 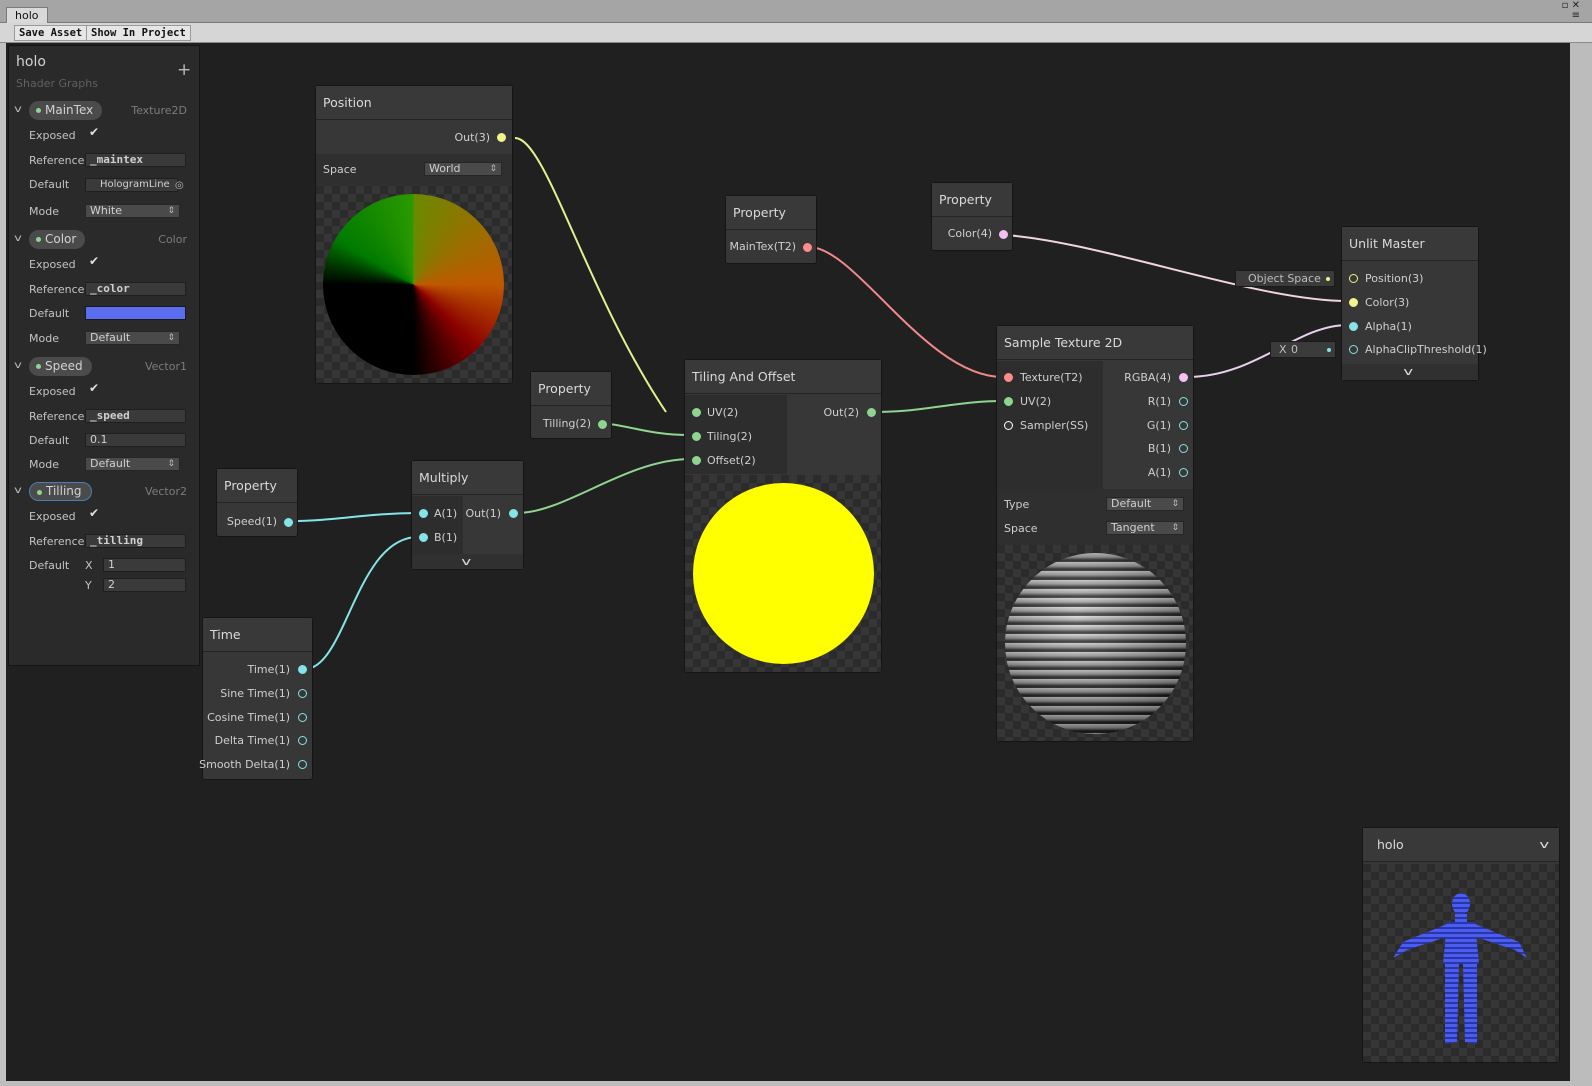 What do you see at coordinates (571, 405) in the screenshot?
I see `node-property-tilling: Property Tilling(2)` at bounding box center [571, 405].